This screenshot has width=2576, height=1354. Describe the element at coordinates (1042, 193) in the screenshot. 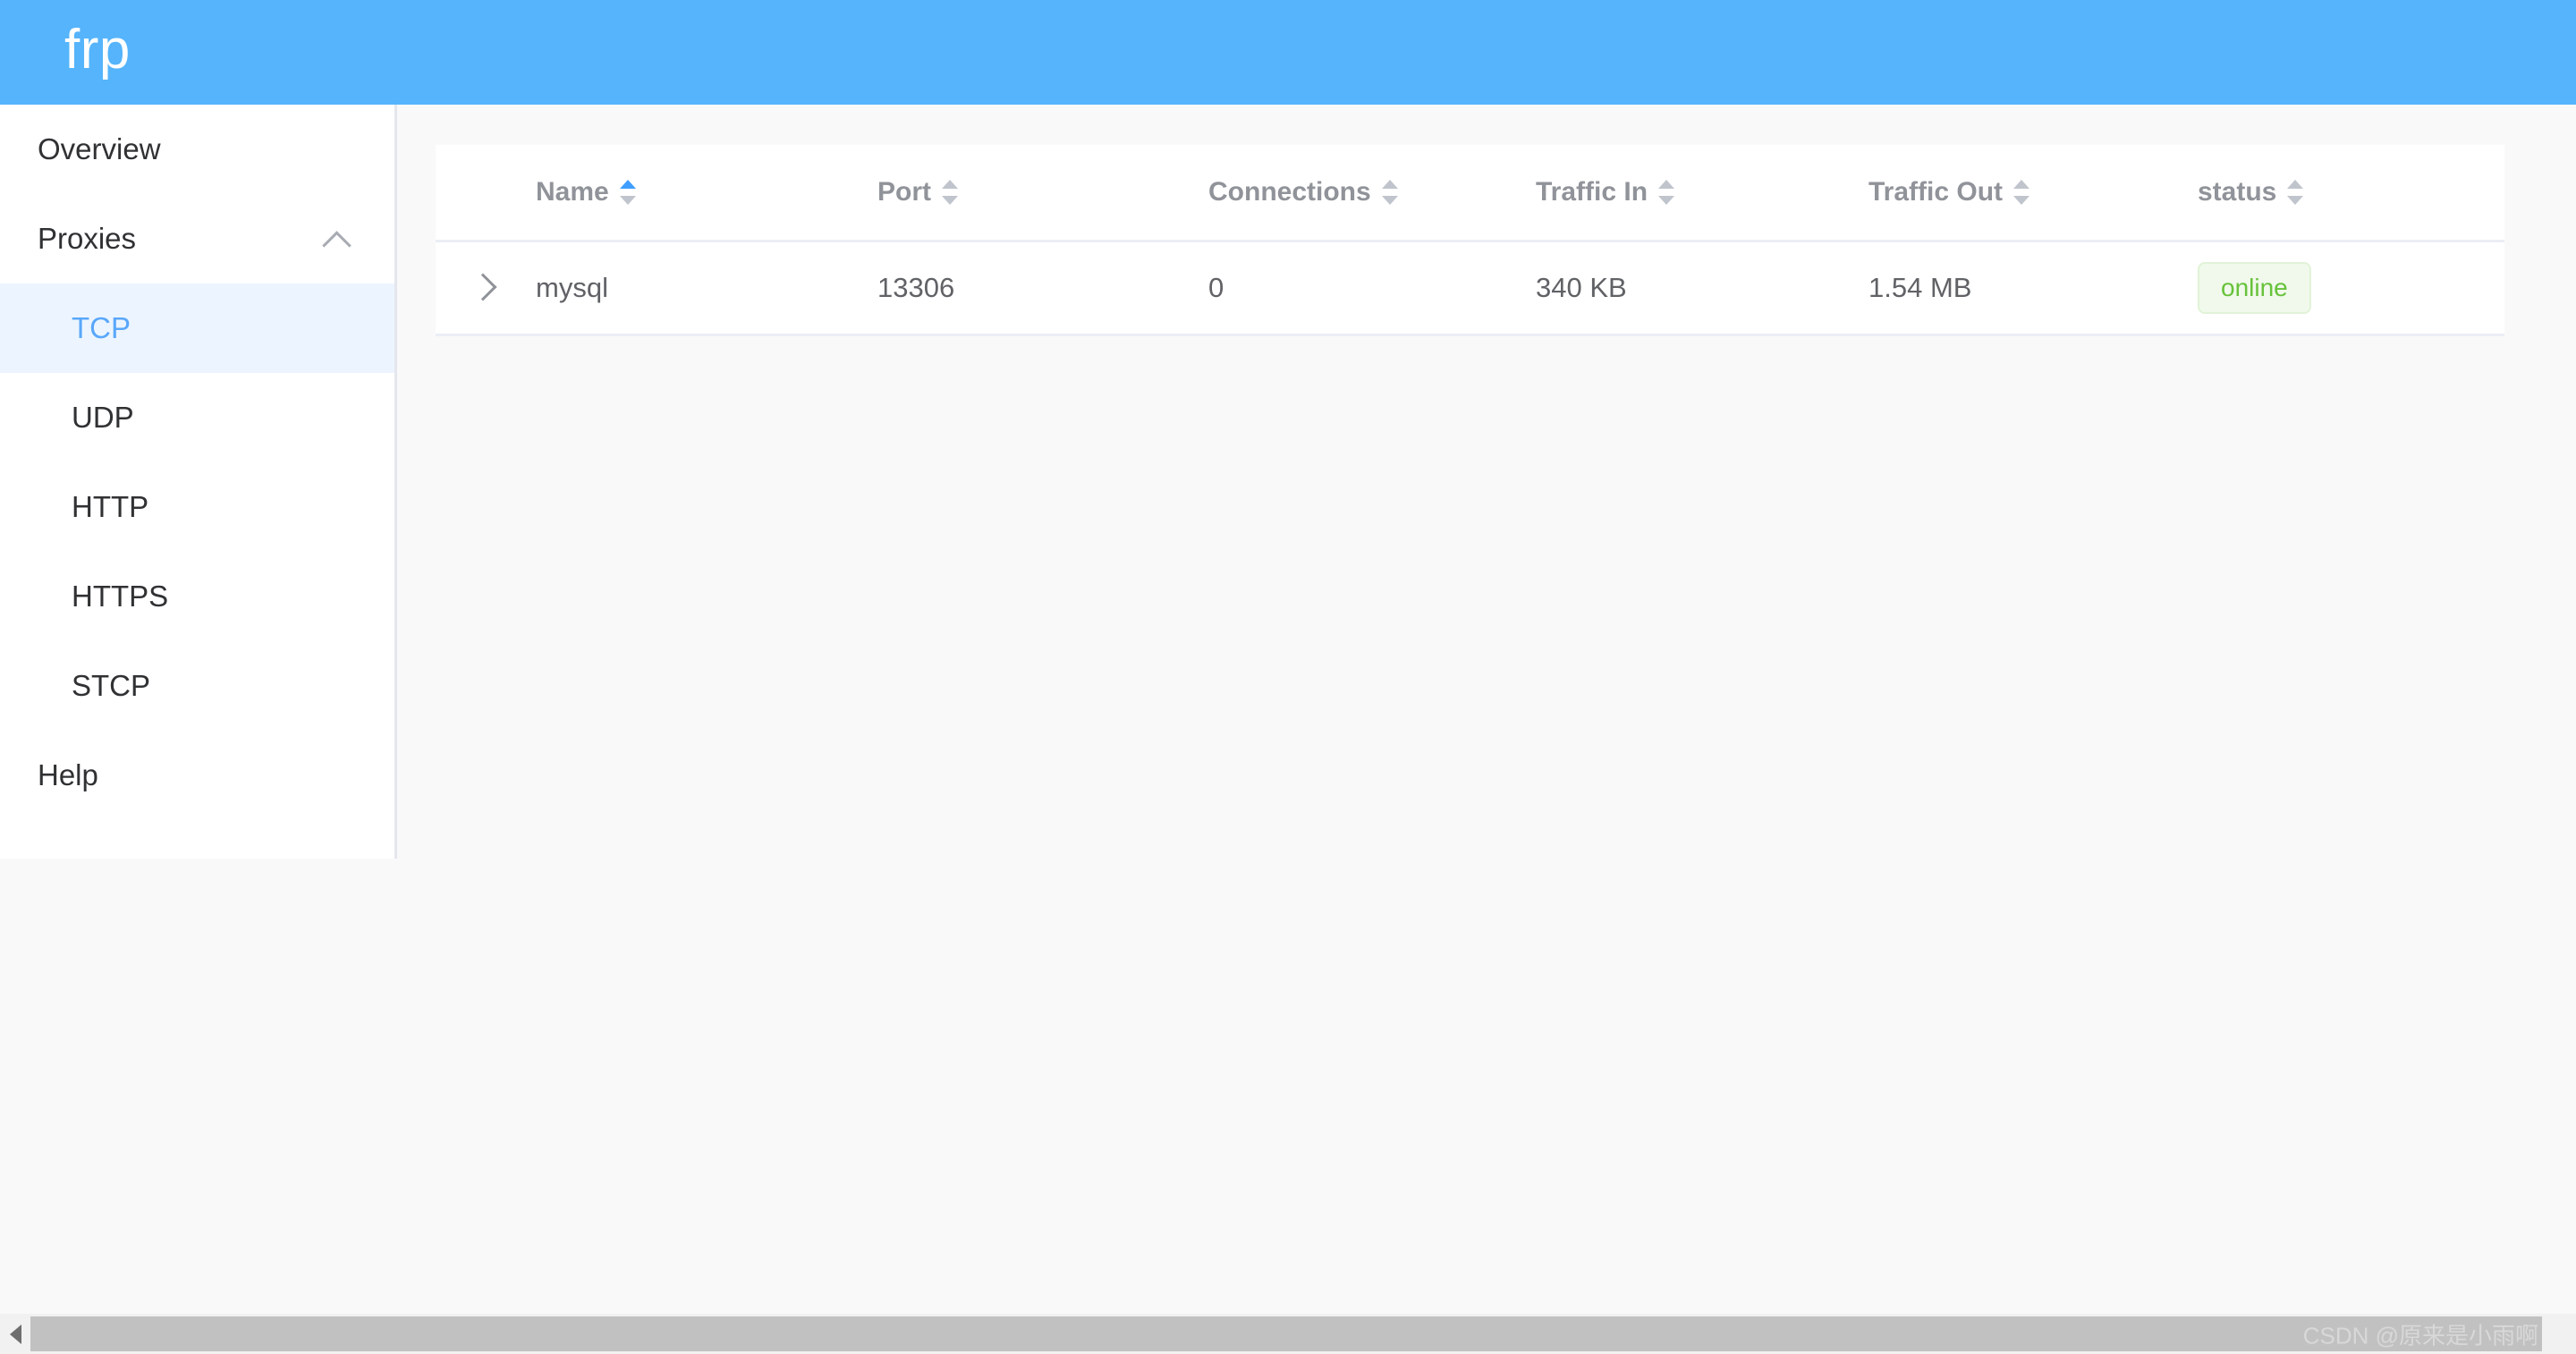

I see `th-port: Port` at that location.